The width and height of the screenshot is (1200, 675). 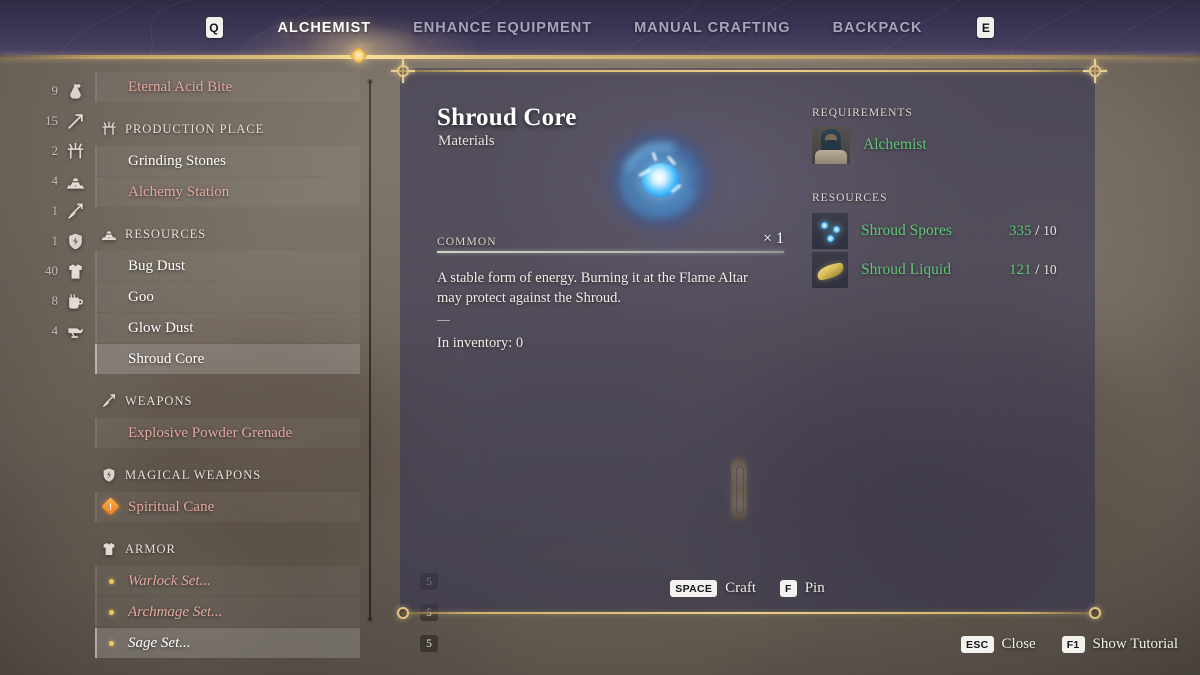 I want to click on show-tutorial-hint: F1 Show Tutorial, so click(x=1119, y=644).